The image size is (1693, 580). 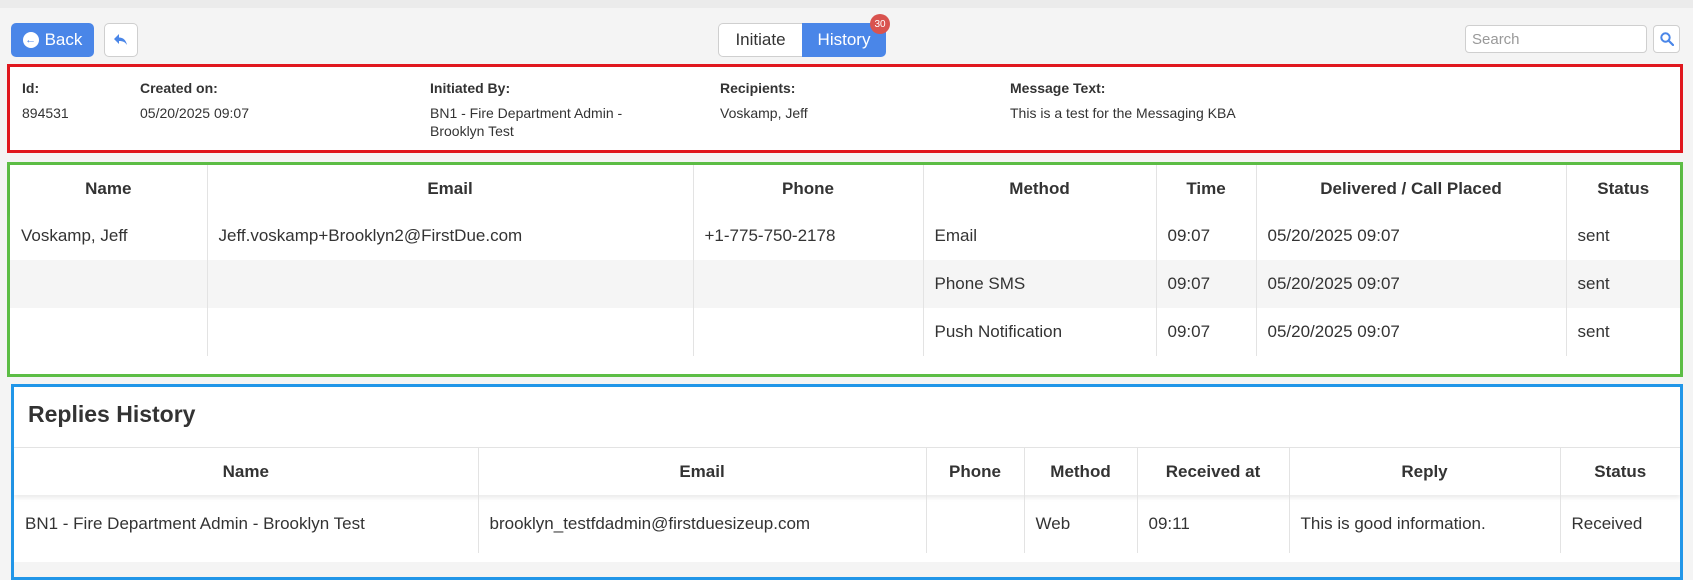 What do you see at coordinates (470, 88) in the screenshot?
I see `initiated-by-label: Initiated By:` at bounding box center [470, 88].